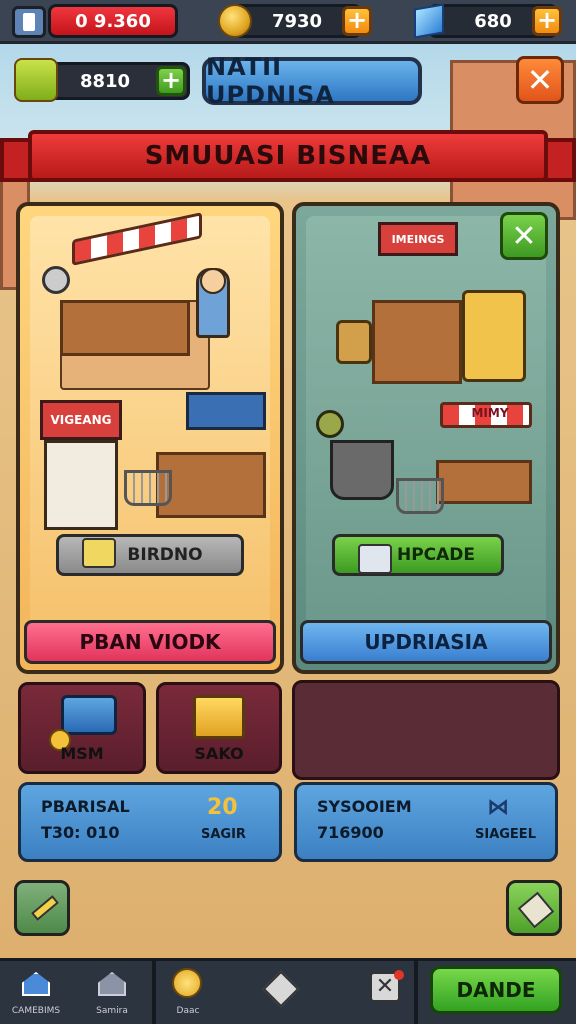 The image size is (576, 1024). I want to click on right-stall-sign: IMEINGS, so click(418, 239).